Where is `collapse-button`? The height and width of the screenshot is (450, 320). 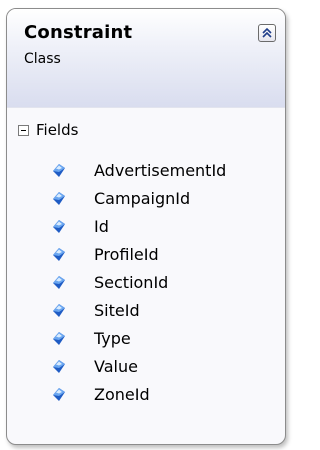
collapse-button is located at coordinates (267, 33).